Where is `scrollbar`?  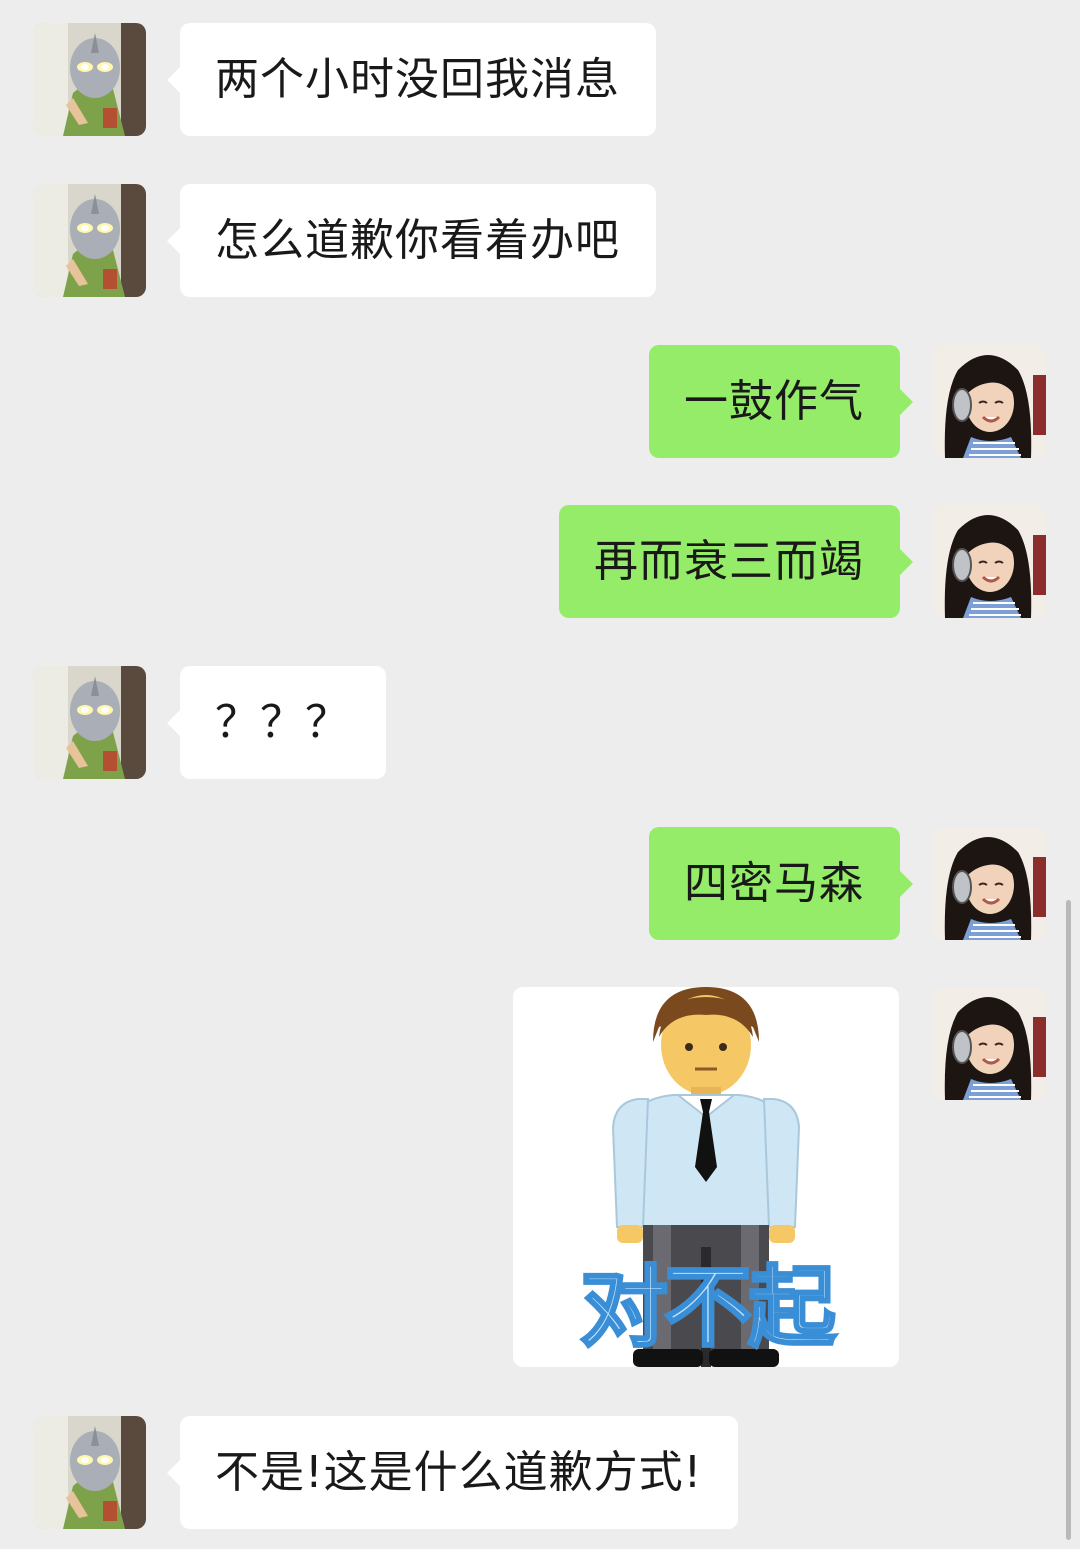 scrollbar is located at coordinates (1068, 1220).